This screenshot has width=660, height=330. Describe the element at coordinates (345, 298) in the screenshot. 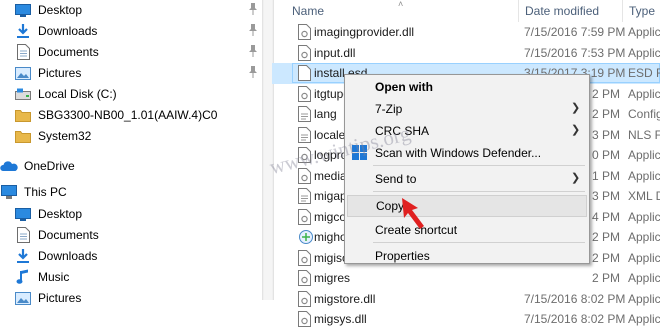

I see `file-name: migstore.dll` at that location.